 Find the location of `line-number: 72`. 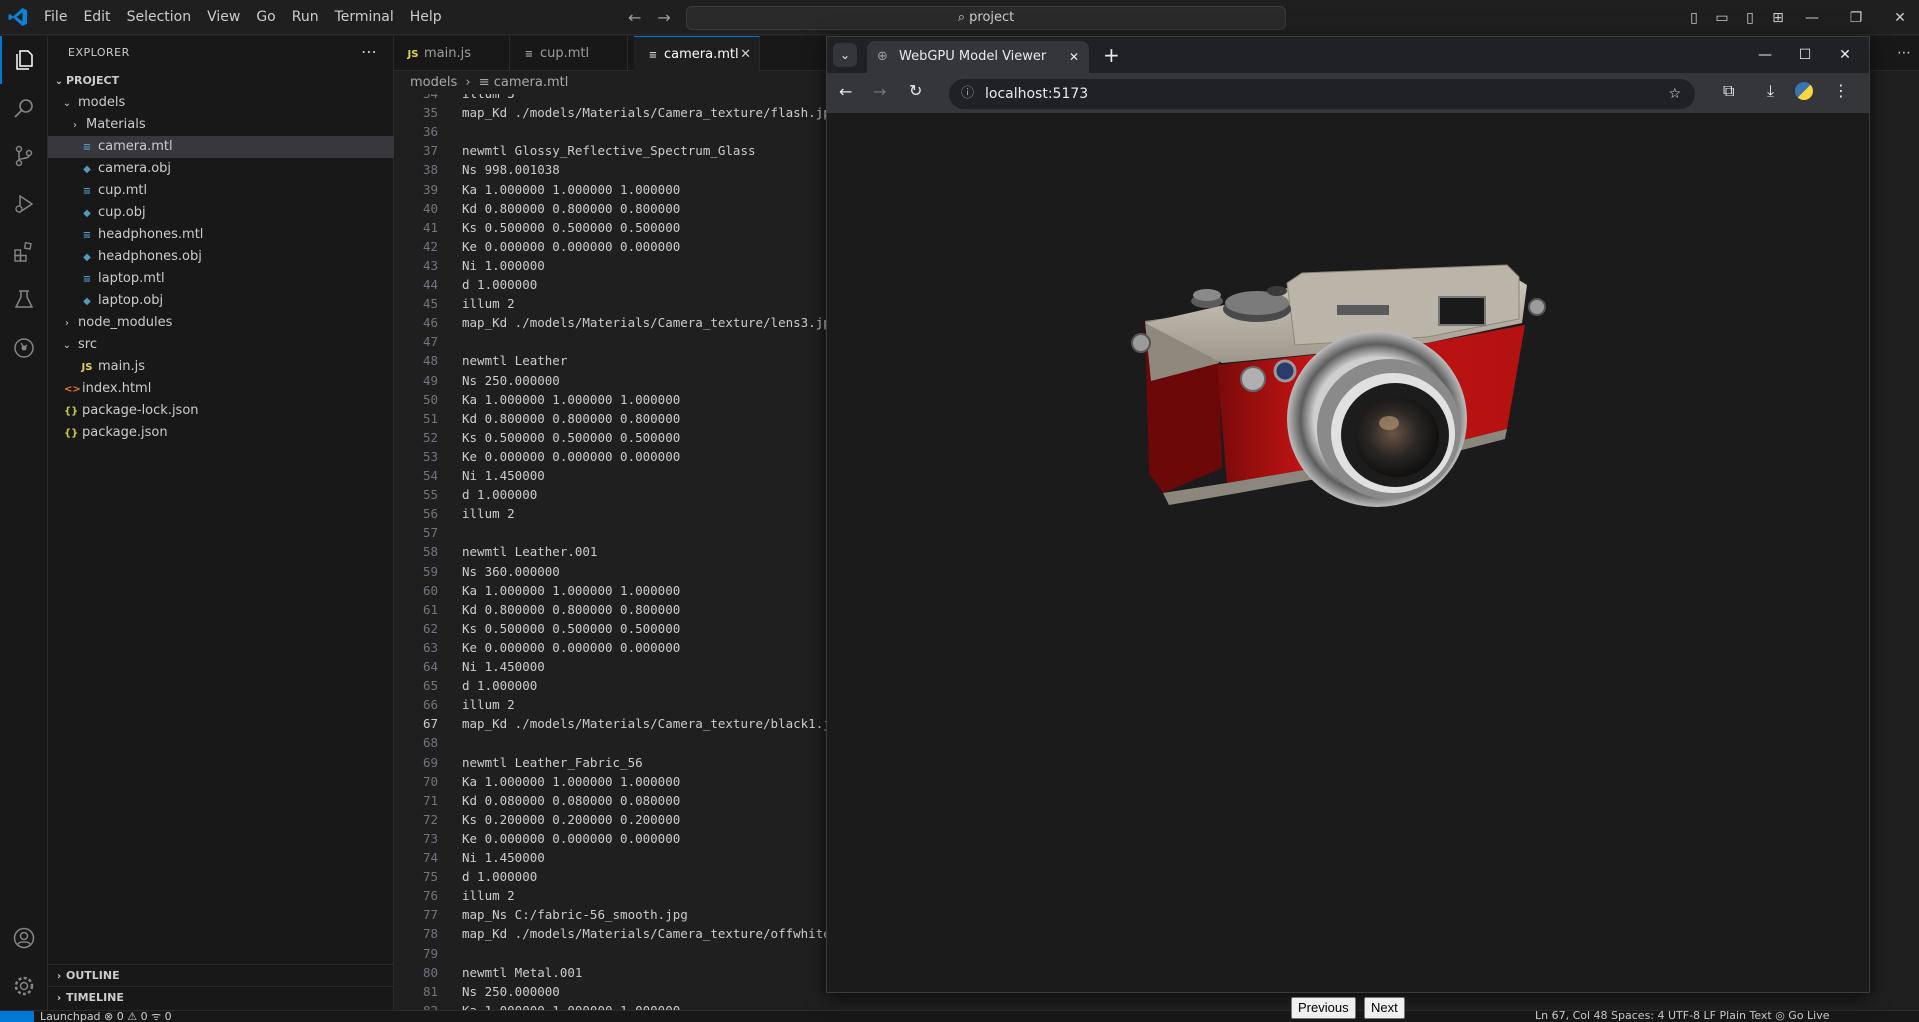

line-number: 72 is located at coordinates (430, 819).